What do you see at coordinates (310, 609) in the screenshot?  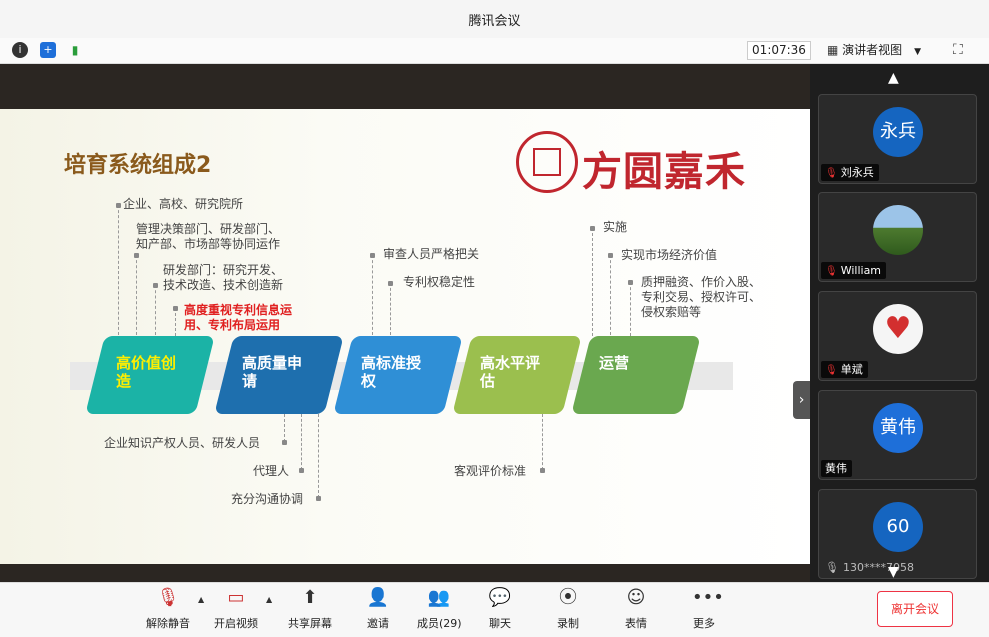 I see `share-screen-button: ⬆ 共享屏幕` at bounding box center [310, 609].